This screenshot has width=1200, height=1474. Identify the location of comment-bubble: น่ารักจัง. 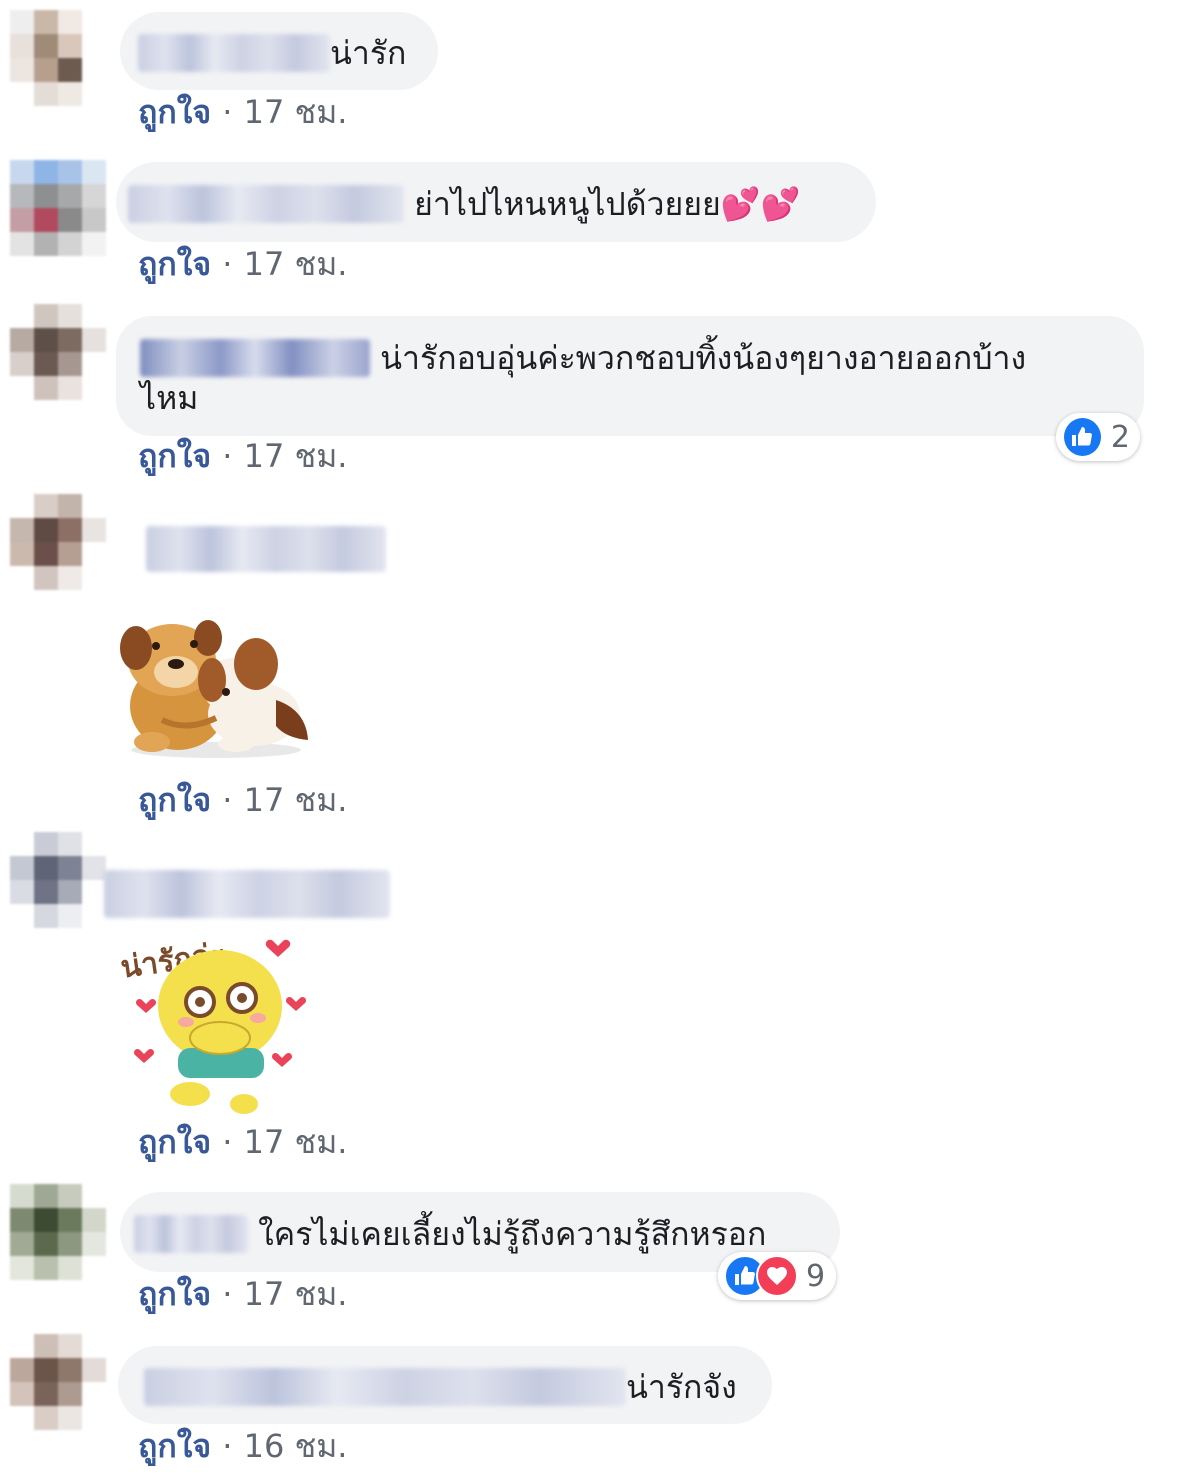
(445, 1385).